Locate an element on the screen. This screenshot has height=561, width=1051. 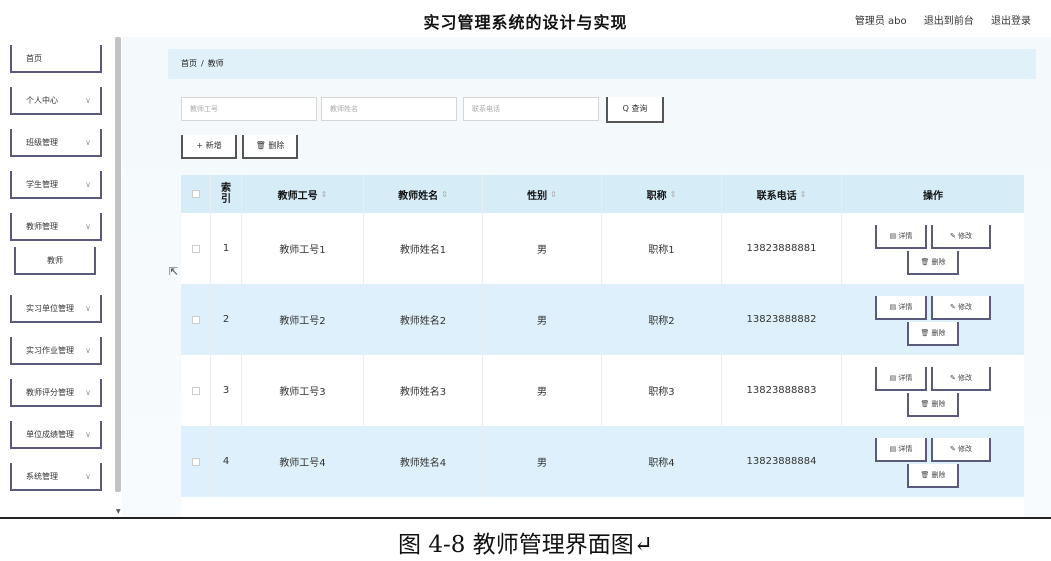
select-all-cell is located at coordinates (196, 194).